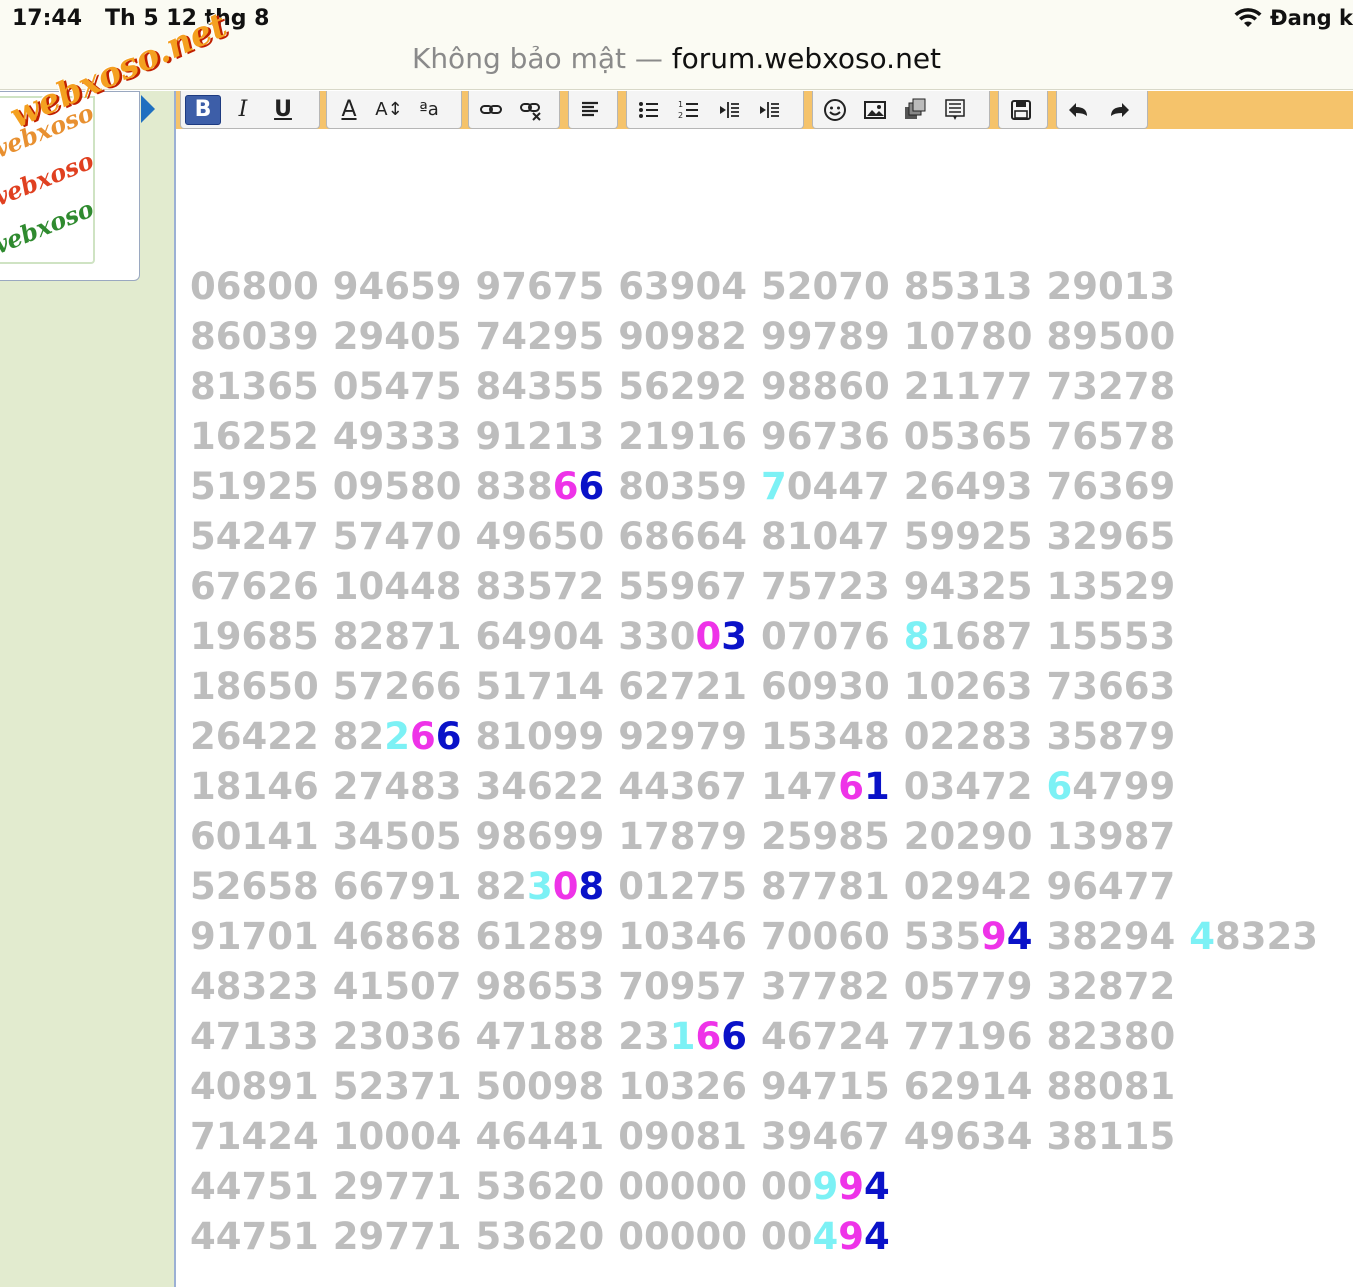 The image size is (1353, 1287). Describe the element at coordinates (47, 180) in the screenshot. I see `logo-thumbnail: webxoso.net webxoso.net webxoso.net` at that location.